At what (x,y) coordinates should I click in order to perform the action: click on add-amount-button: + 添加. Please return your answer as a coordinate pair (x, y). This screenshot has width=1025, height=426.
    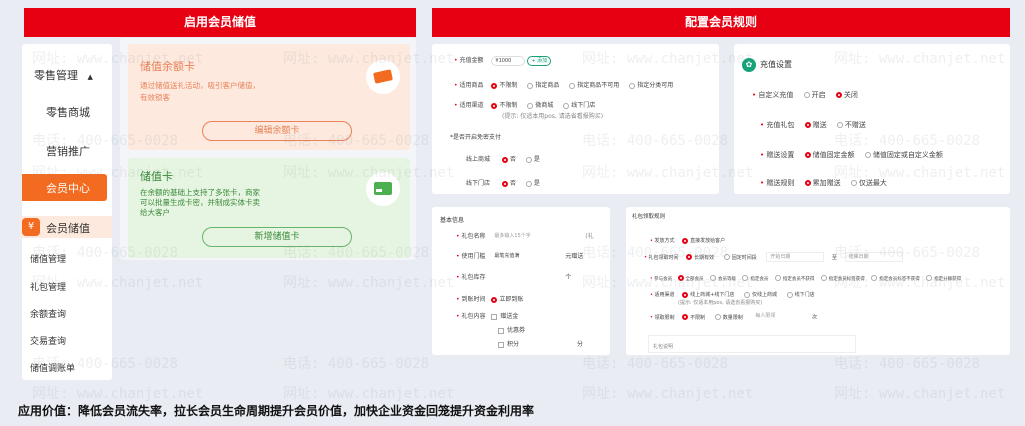
    Looking at the image, I should click on (539, 60).